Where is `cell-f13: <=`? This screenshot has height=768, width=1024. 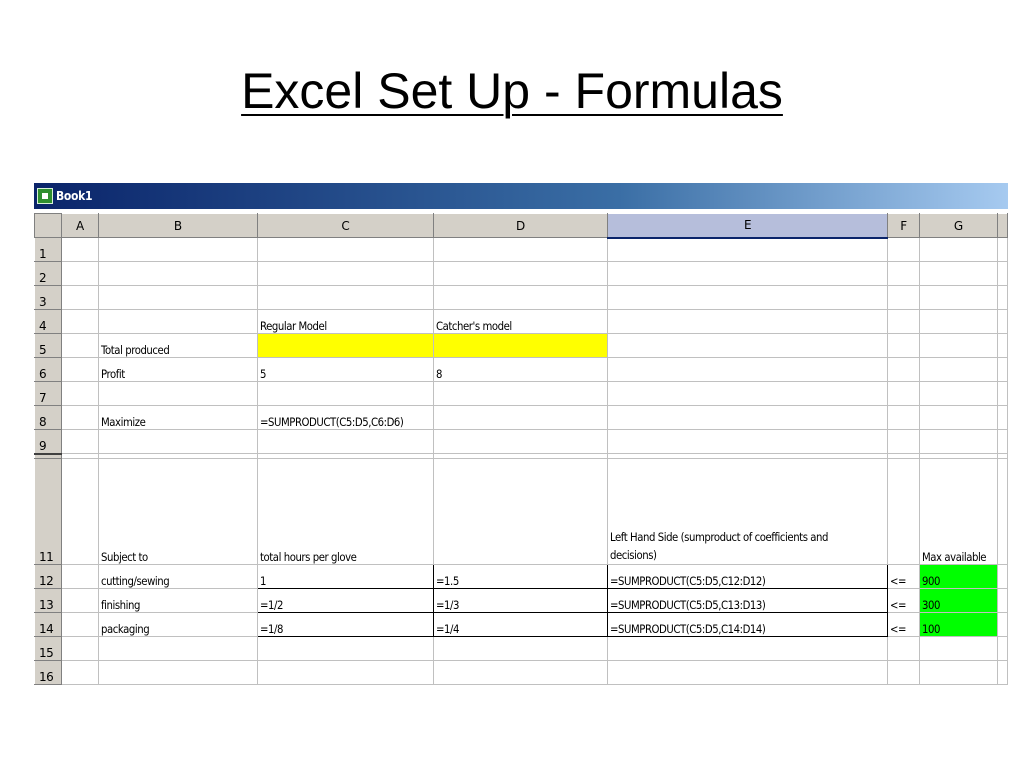
cell-f13: <= is located at coordinates (903, 600).